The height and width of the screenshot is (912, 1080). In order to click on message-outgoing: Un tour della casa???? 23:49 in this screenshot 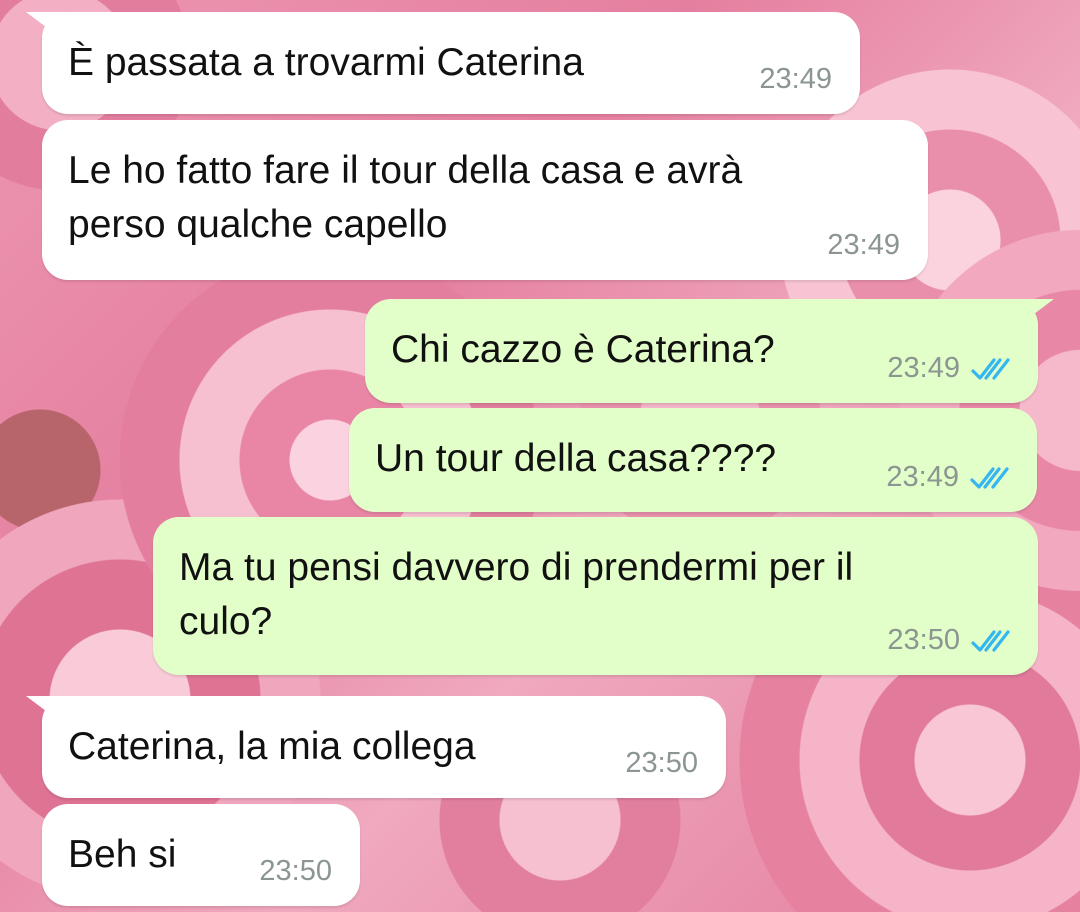, I will do `click(693, 460)`.